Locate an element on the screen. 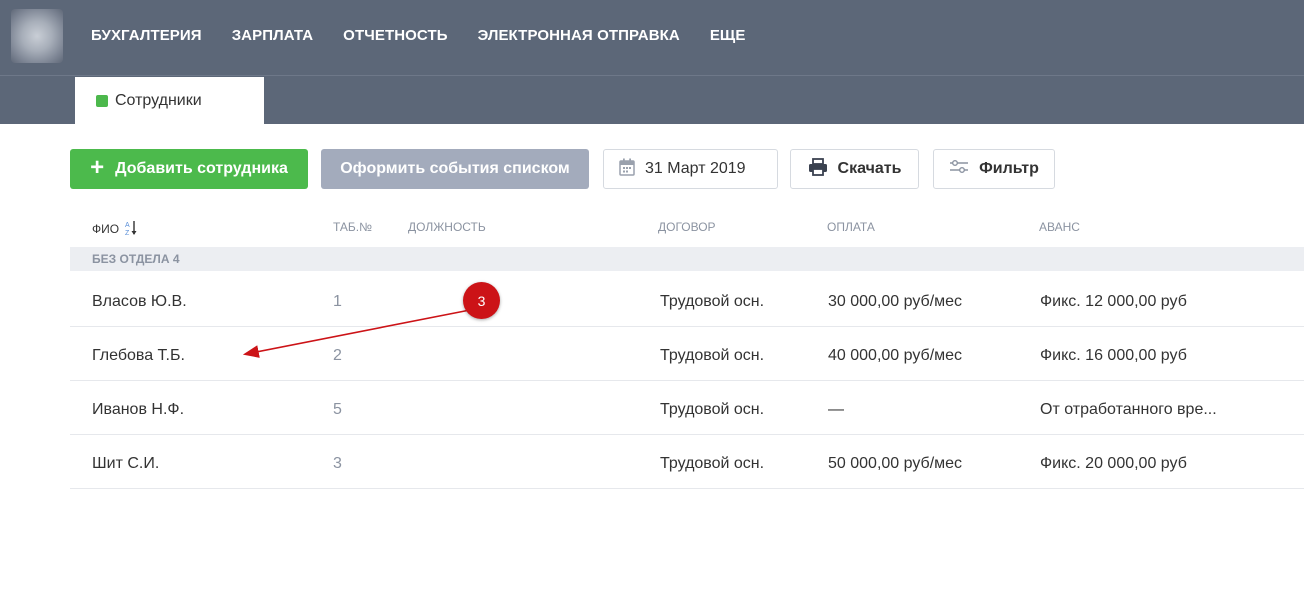 The width and height of the screenshot is (1304, 607). annotation-badge: 3 is located at coordinates (481, 300).